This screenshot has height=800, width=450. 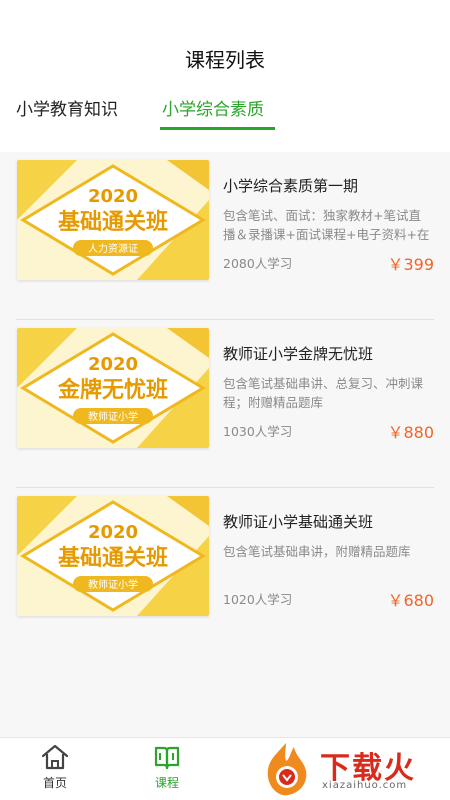 I want to click on course-thumbnail: 2020 基础通关班 人力资源证, so click(x=113, y=220).